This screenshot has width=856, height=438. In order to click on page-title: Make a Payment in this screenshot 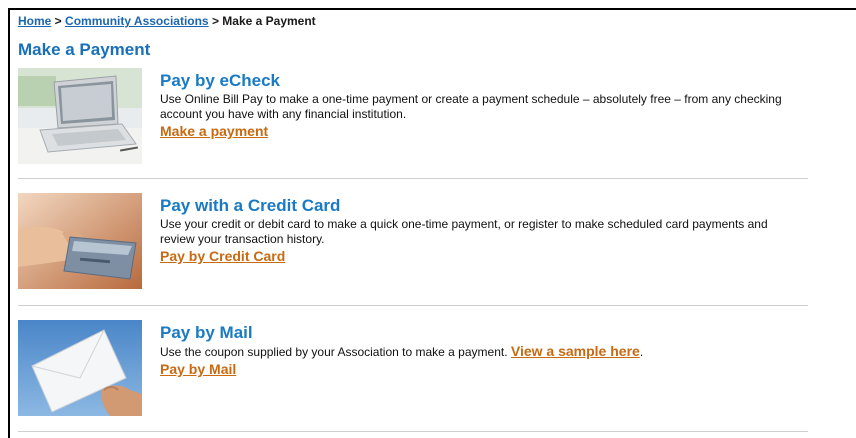, I will do `click(84, 49)`.